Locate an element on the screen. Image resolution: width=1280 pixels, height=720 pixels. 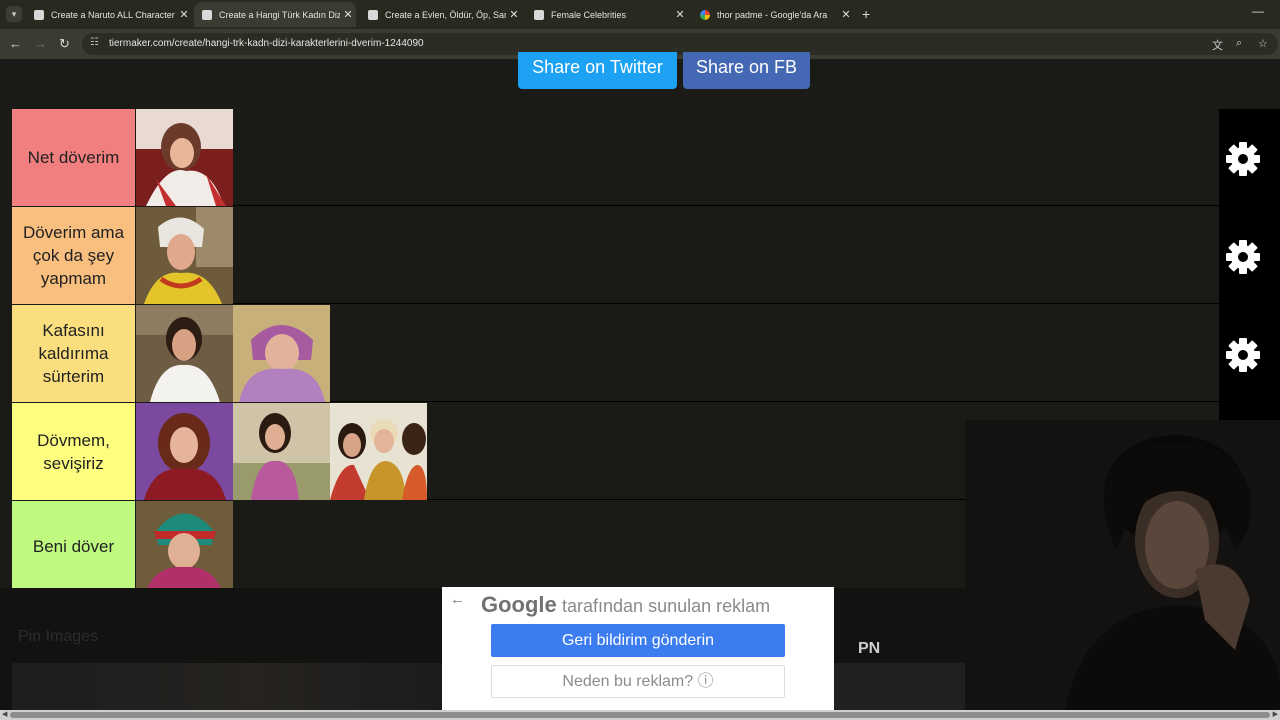
zoom-icon: ⌕ is located at coordinates (1239, 43).